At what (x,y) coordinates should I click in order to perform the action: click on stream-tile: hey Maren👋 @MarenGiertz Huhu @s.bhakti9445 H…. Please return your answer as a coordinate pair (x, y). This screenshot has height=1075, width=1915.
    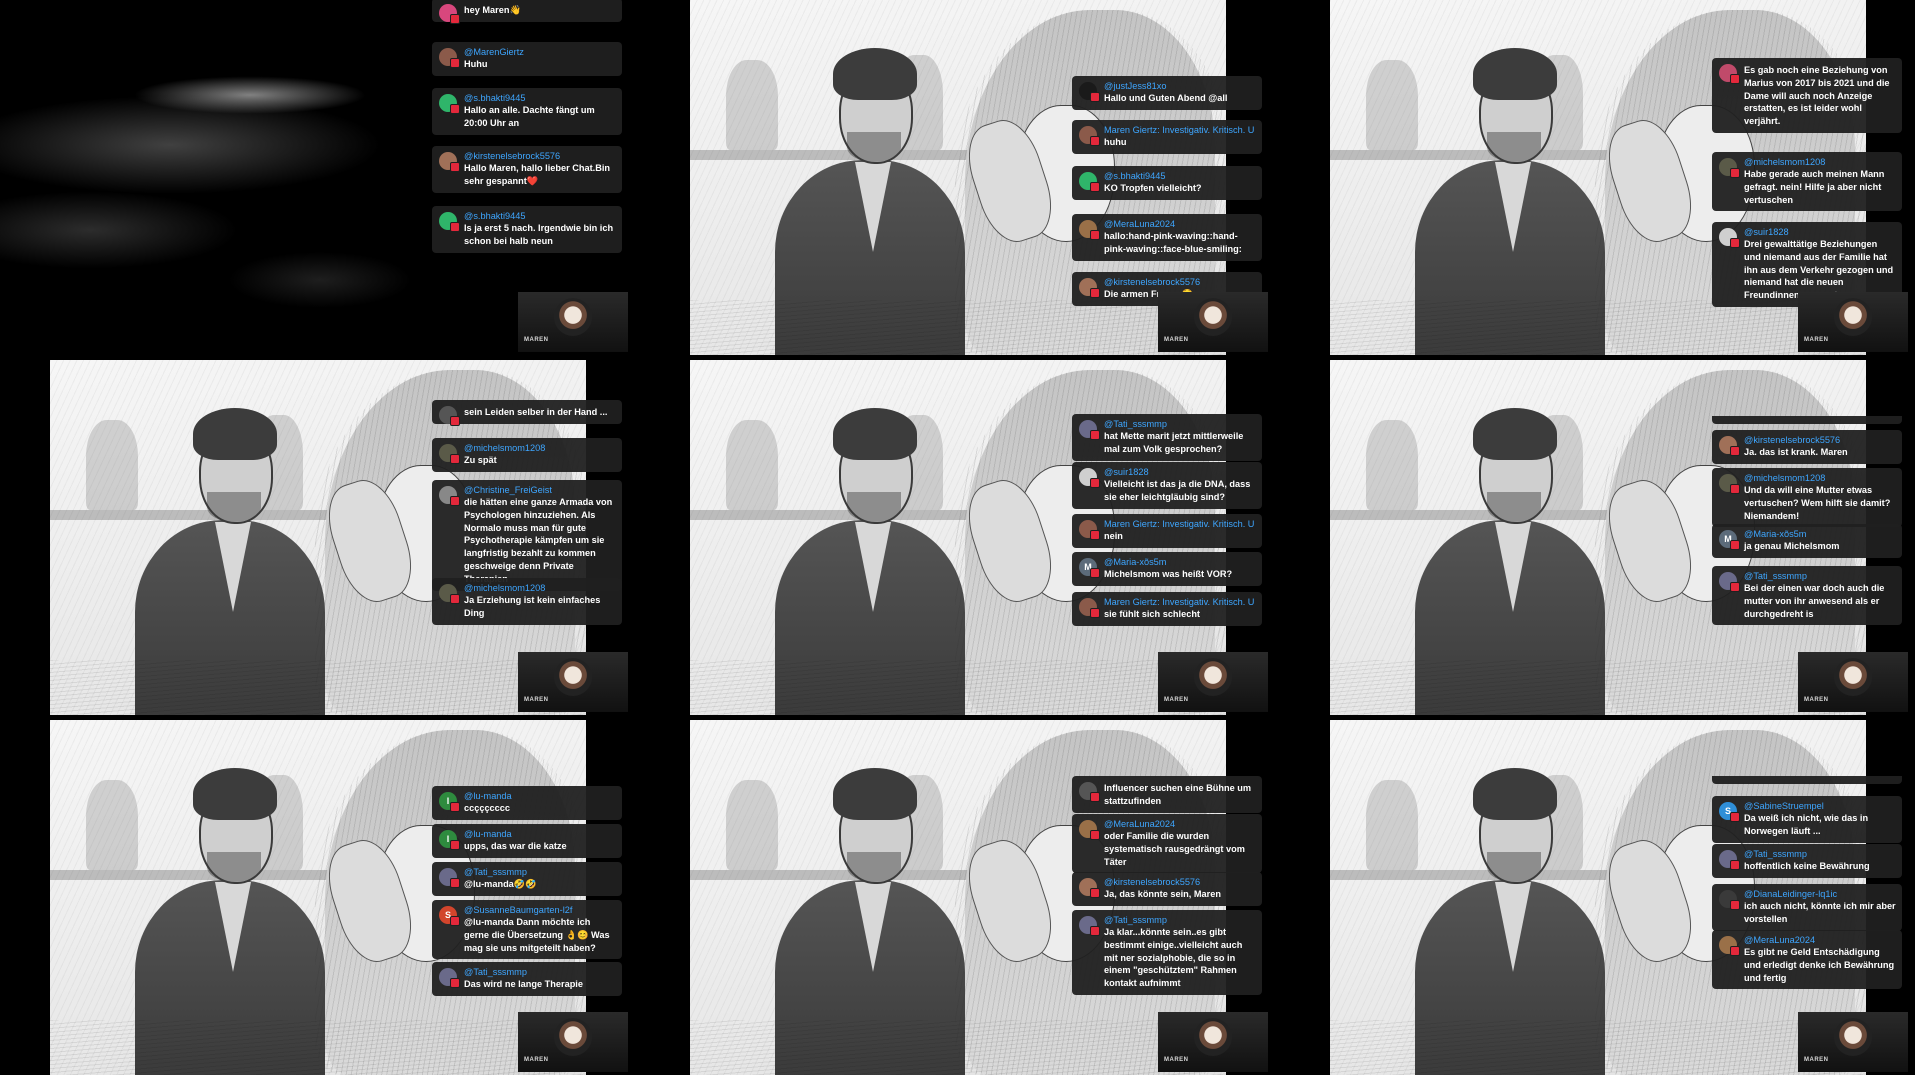
    Looking at the image, I should click on (320, 177).